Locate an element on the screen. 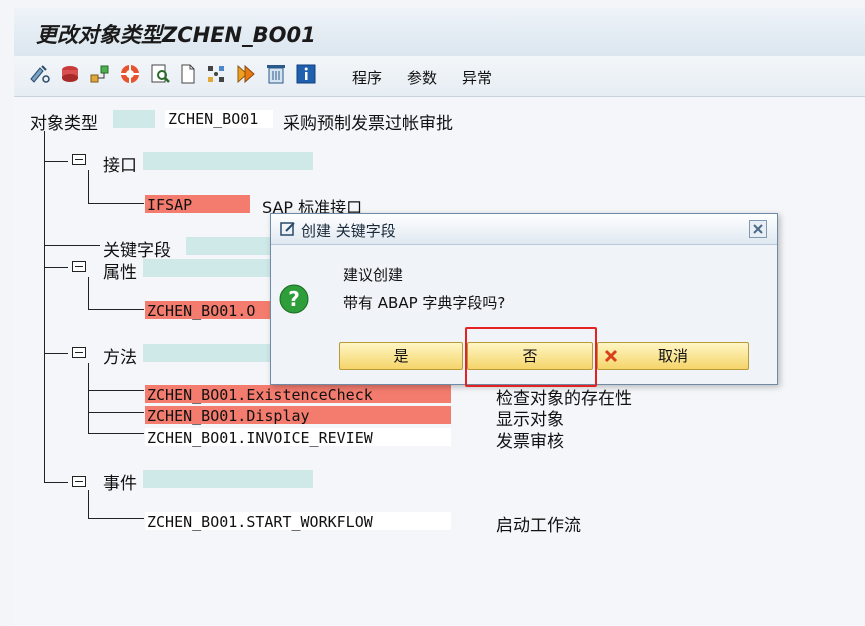  object-type-label: 对象类型 is located at coordinates (64, 124).